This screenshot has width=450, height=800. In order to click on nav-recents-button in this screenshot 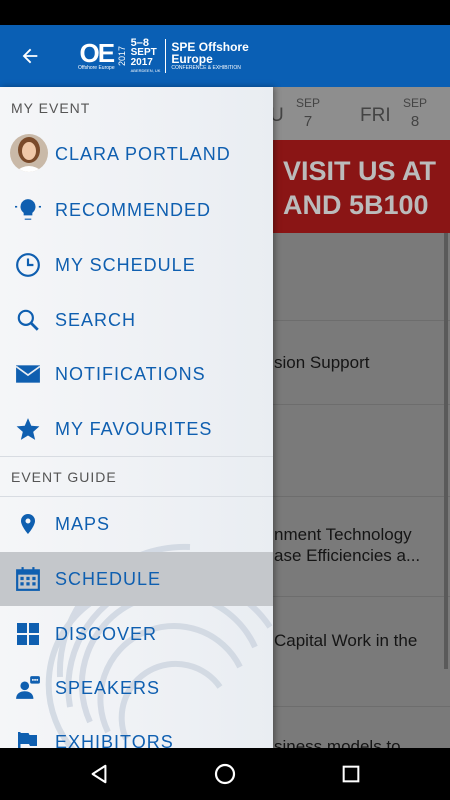, I will do `click(351, 774)`.